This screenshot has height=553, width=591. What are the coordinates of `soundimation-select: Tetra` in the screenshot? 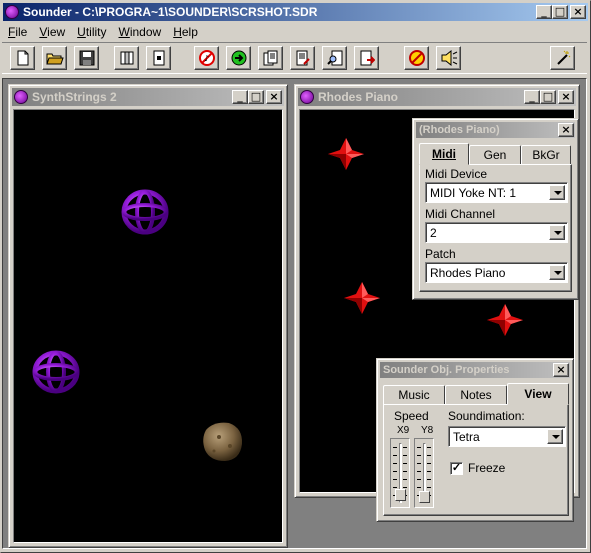 It's located at (507, 436).